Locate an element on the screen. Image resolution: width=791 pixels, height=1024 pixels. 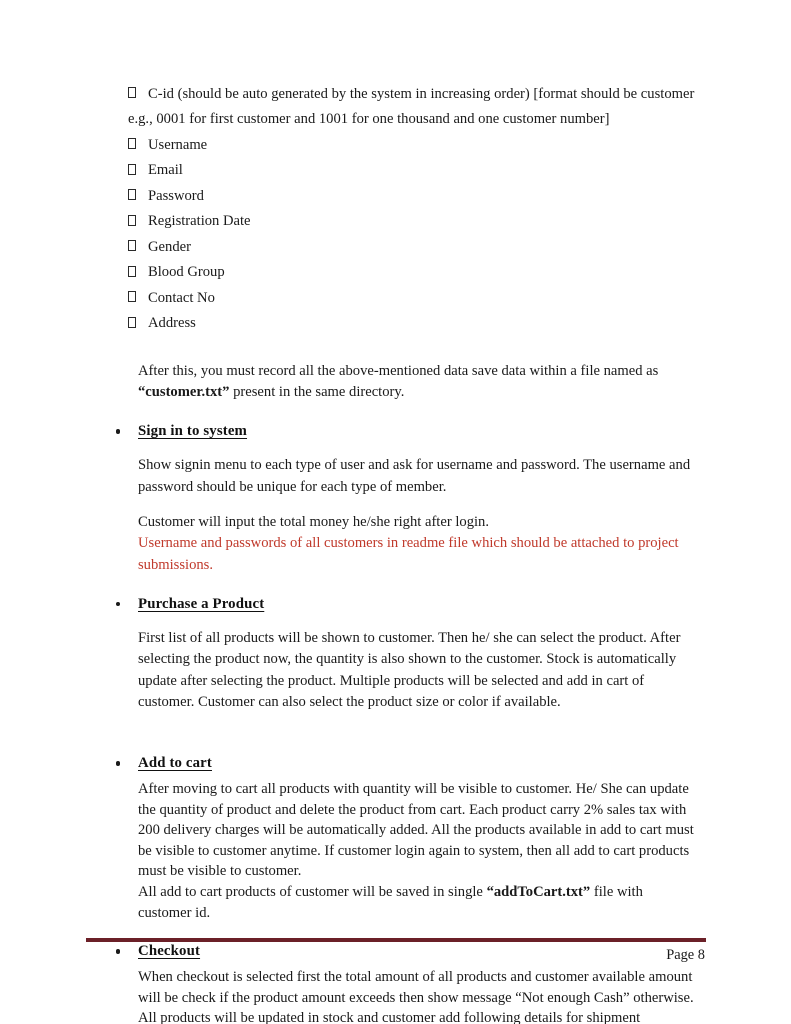
section-checkout: Checkout is located at coordinates (408, 951).